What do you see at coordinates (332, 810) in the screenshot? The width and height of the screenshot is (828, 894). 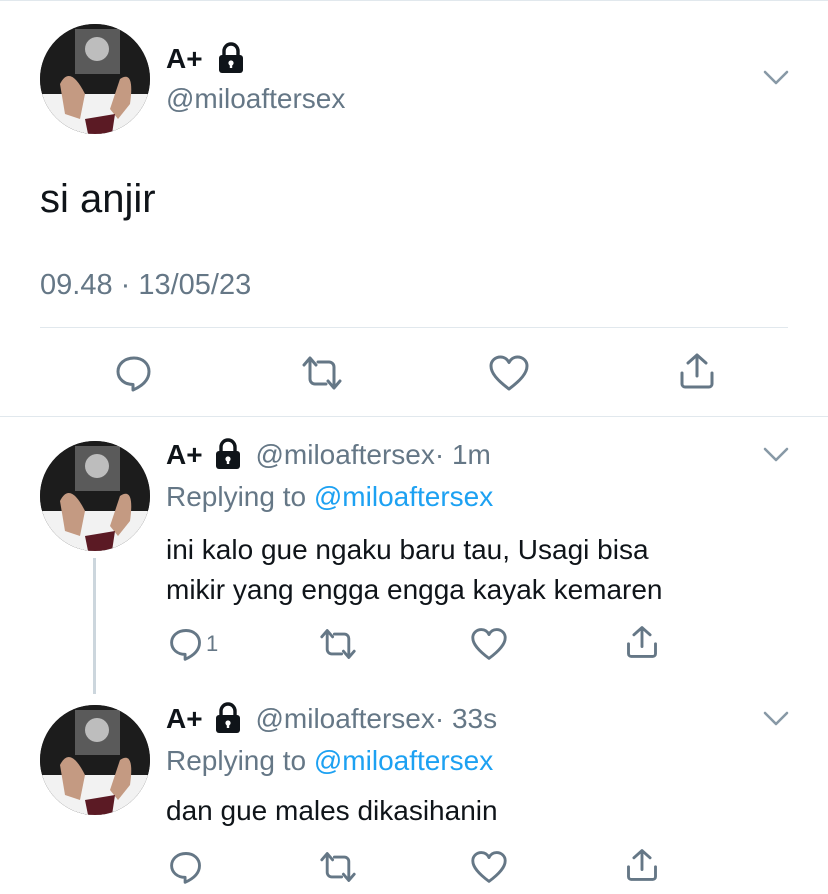 I see `reply-text-line: dan gue males dikasihanin` at bounding box center [332, 810].